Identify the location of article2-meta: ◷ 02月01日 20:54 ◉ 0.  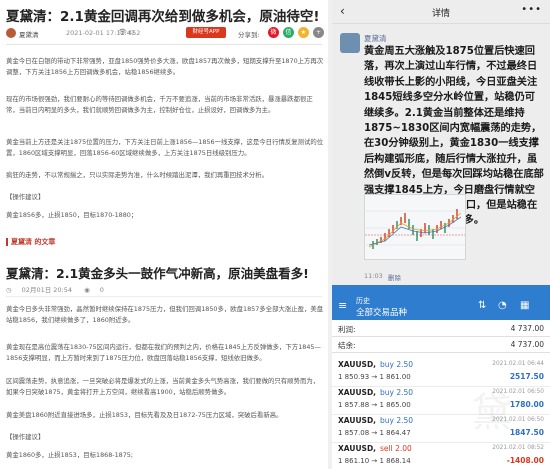
(60, 289).